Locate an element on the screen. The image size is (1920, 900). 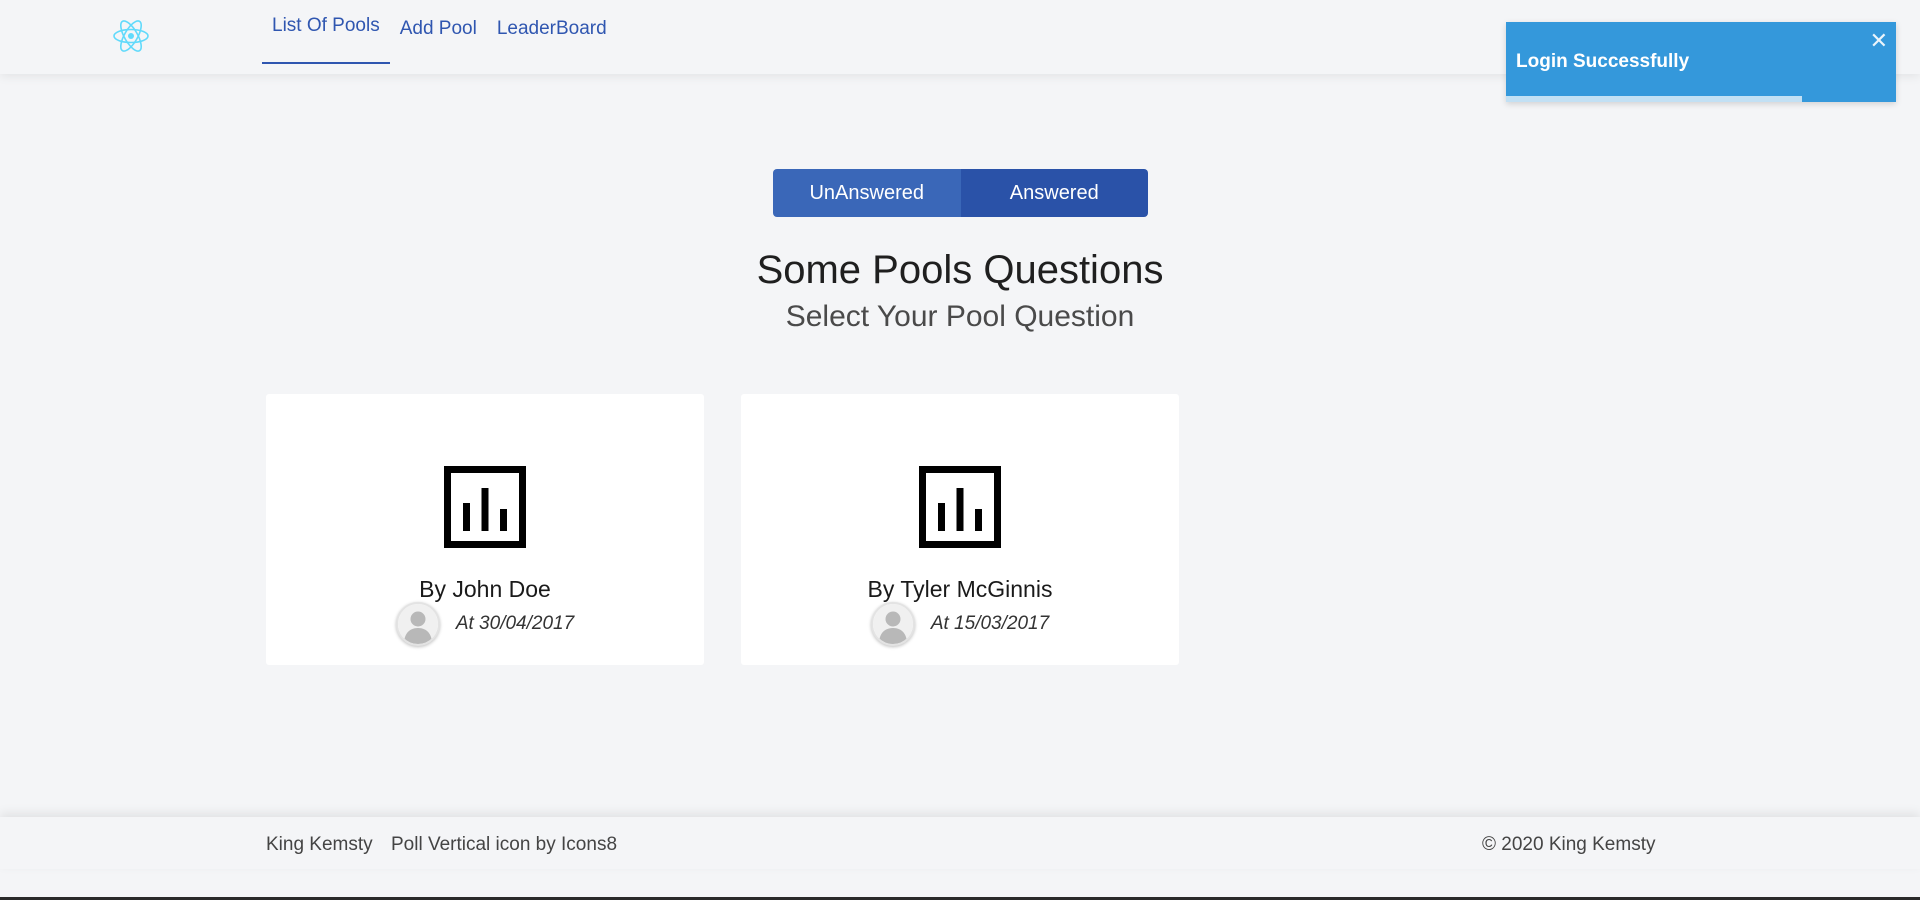
poll-author: By Tyler McGinnis is located at coordinates (960, 589).